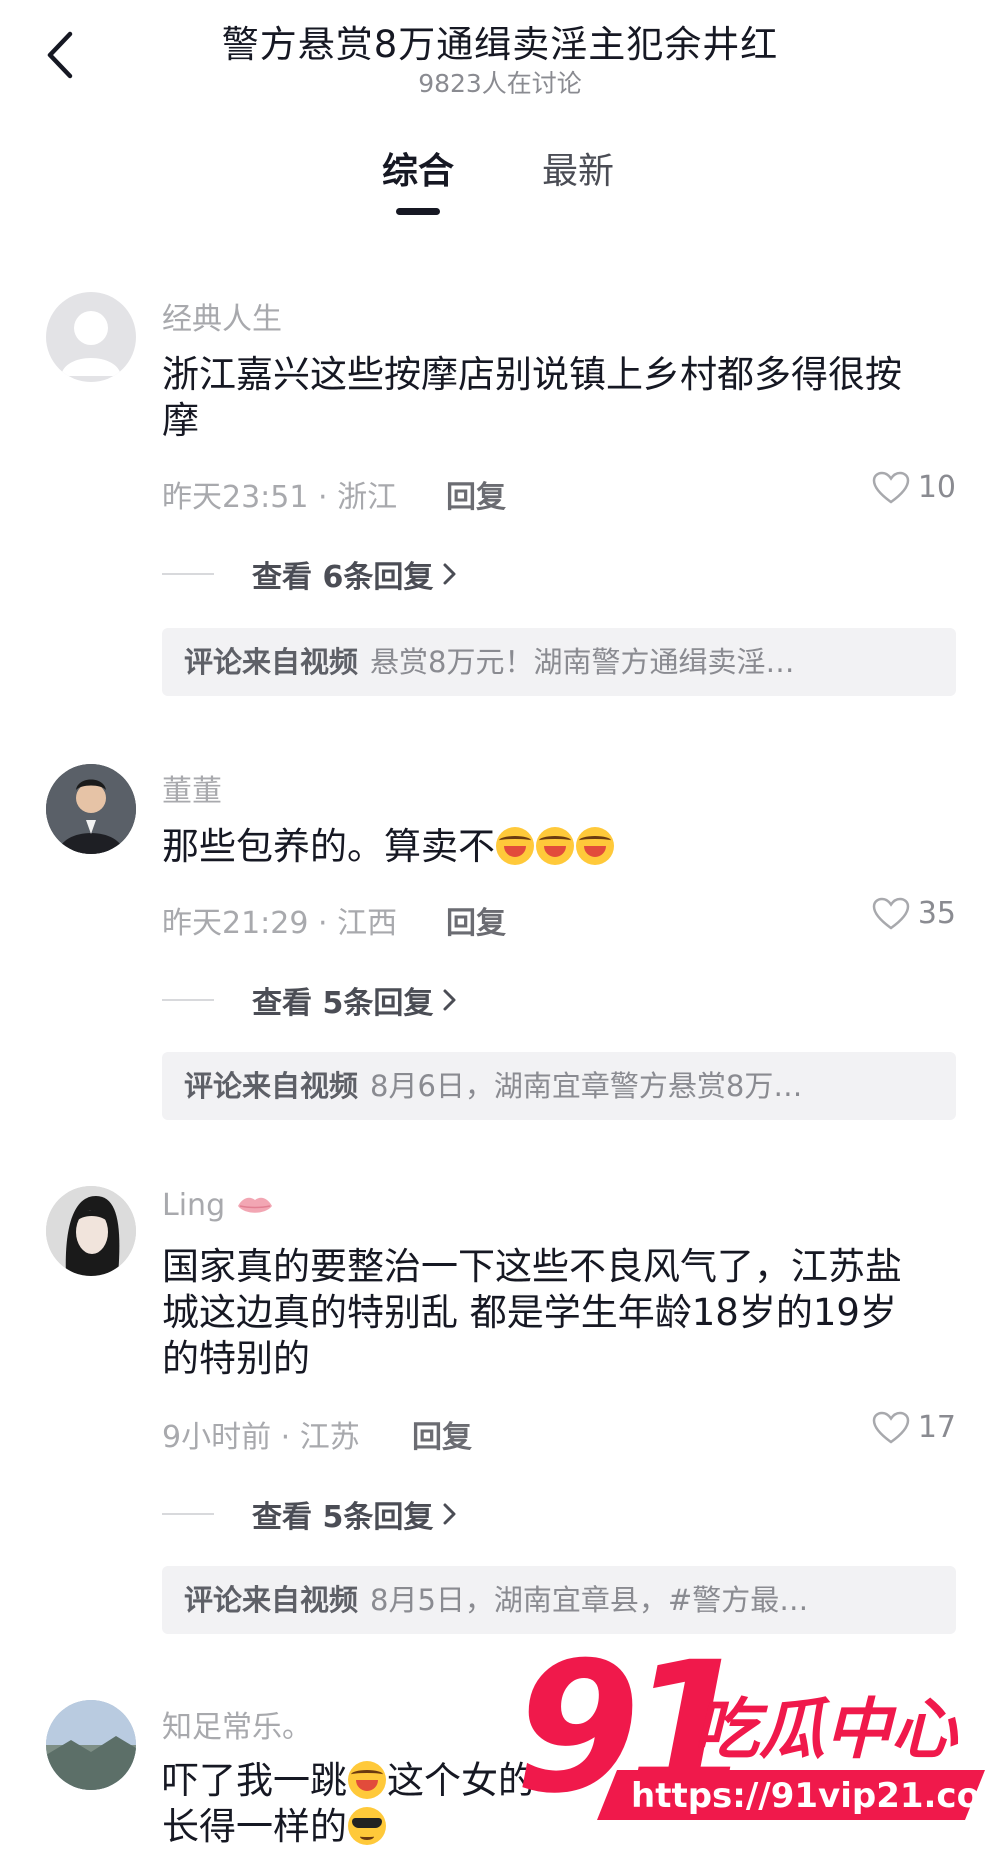  What do you see at coordinates (500, 44) in the screenshot?
I see `page-title: 警方悬赏8万通缉卖淫主犯余井红` at bounding box center [500, 44].